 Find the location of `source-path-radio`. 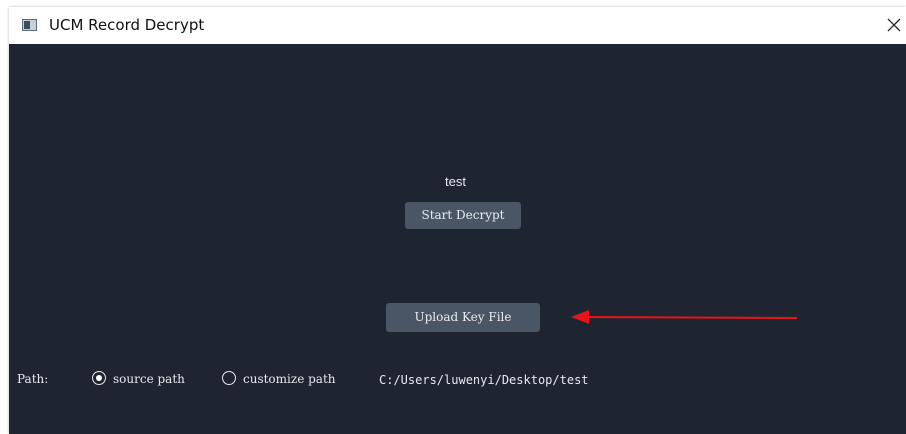

source-path-radio is located at coordinates (99, 378).